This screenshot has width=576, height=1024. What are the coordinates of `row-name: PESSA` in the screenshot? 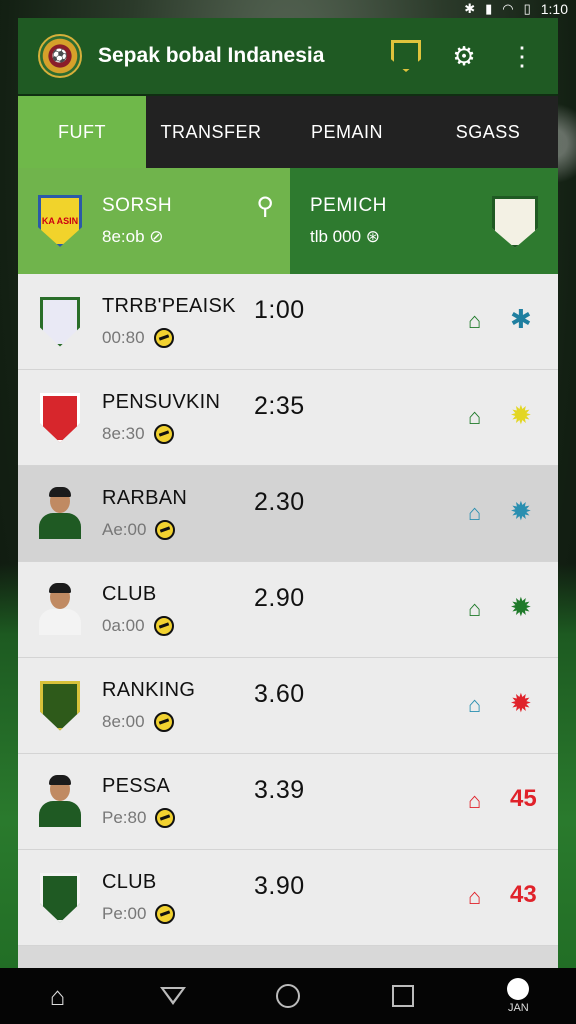 It's located at (136, 786).